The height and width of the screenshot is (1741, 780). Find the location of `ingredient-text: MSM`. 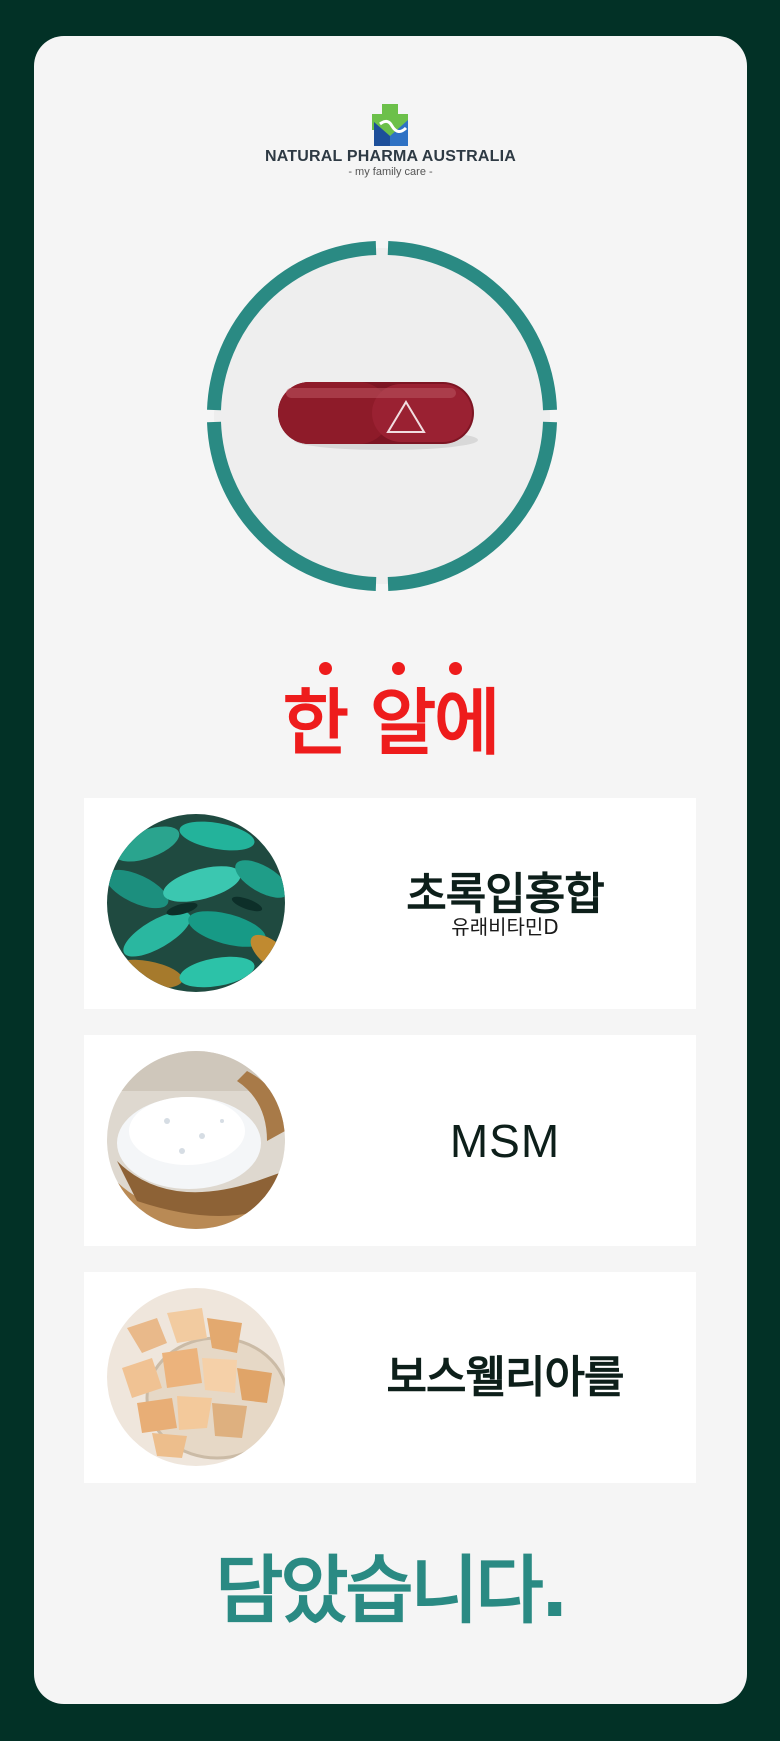

ingredient-text: MSM is located at coordinates (505, 1140).